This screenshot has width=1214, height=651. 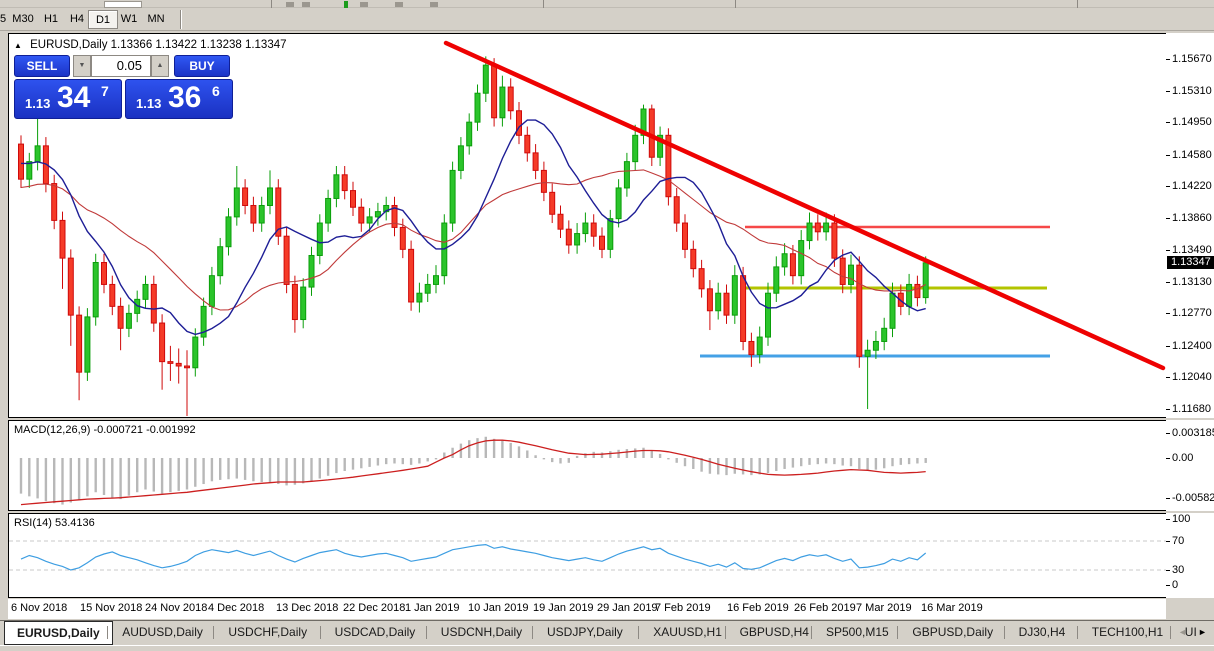 I want to click on price-axis-label: 1.11680, so click(x=1191, y=409).